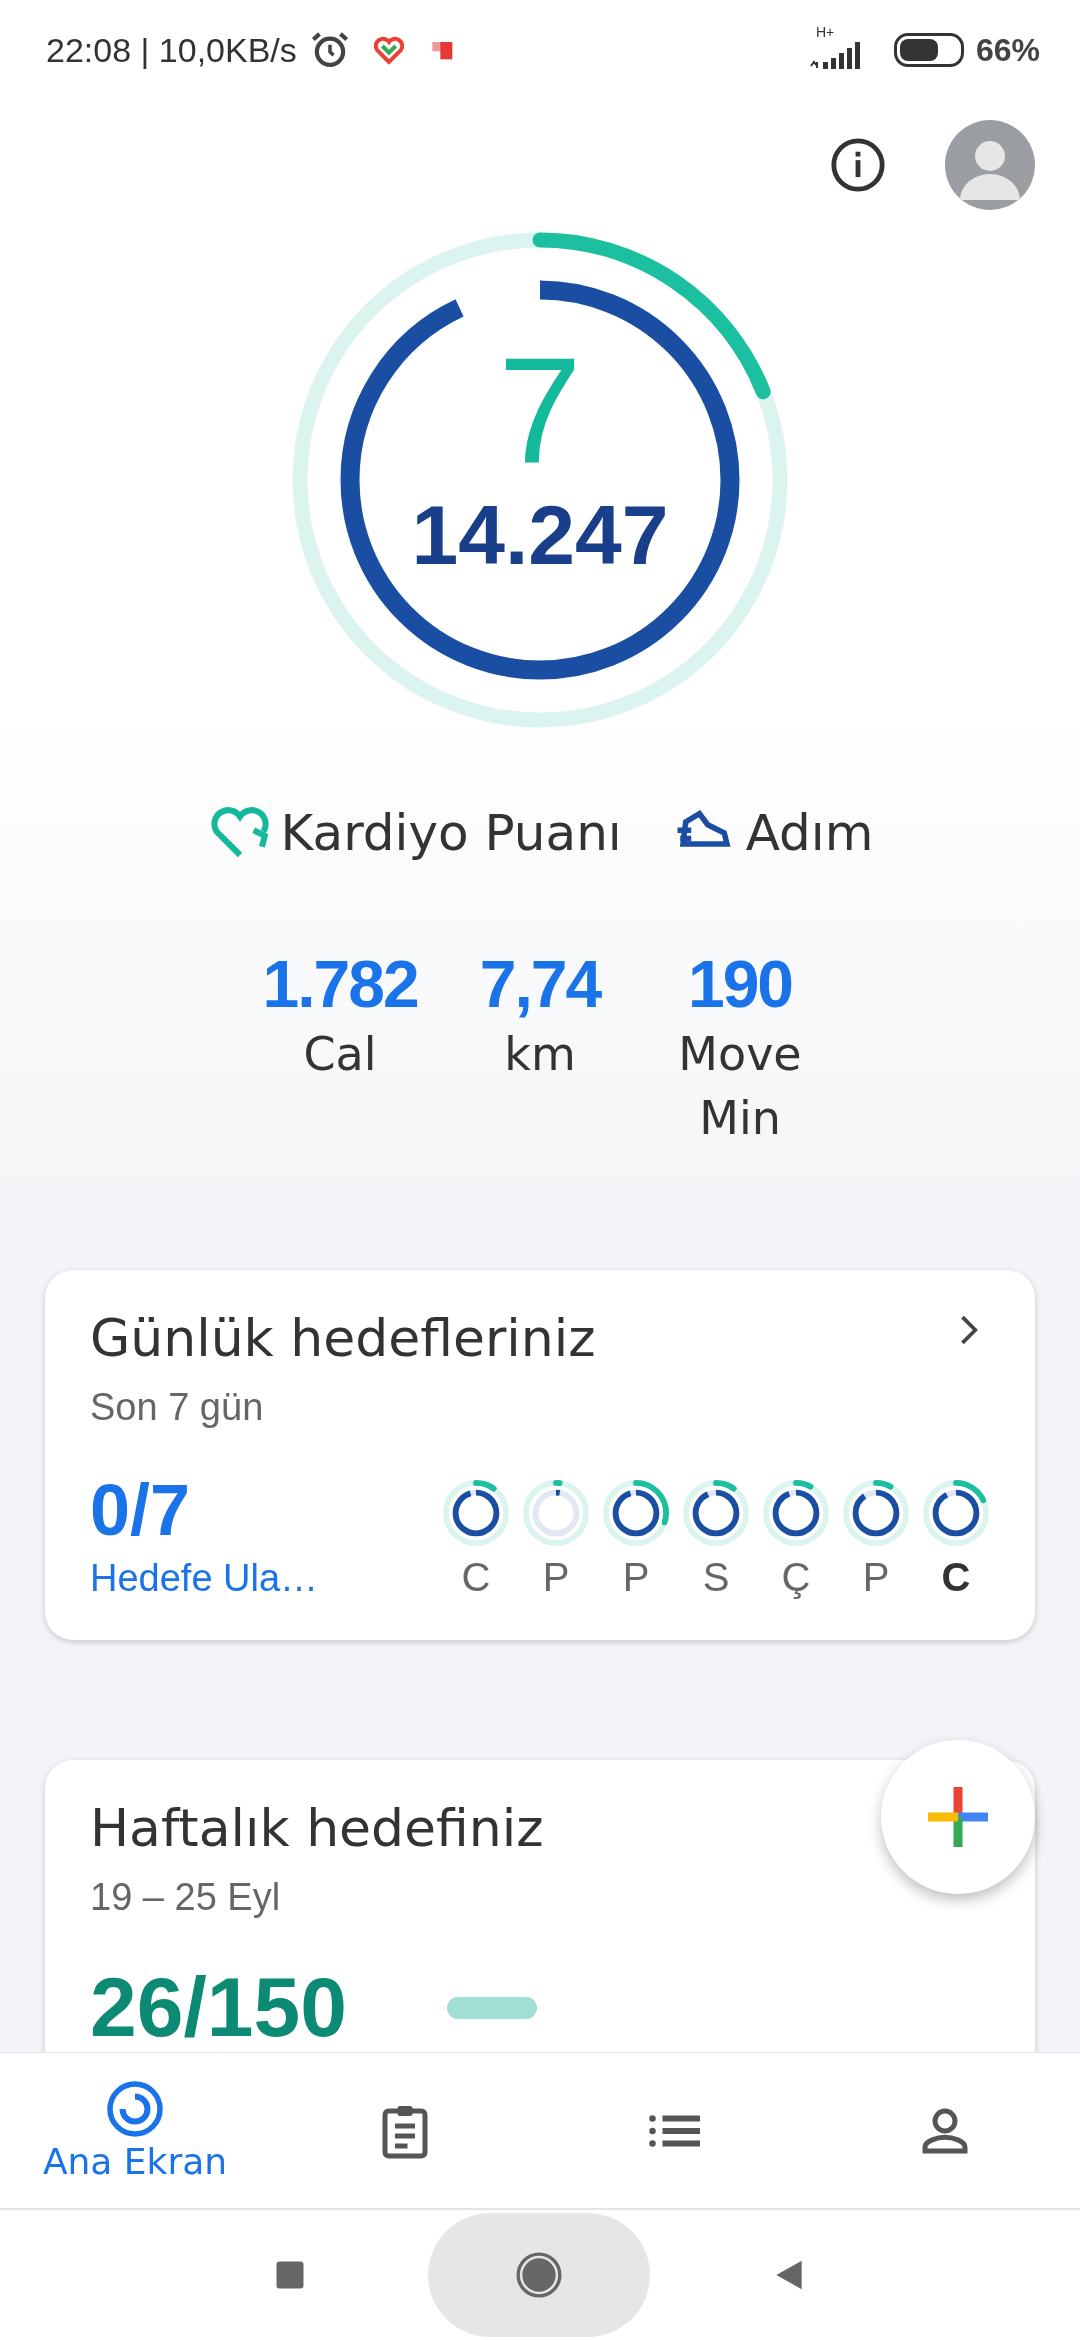 The width and height of the screenshot is (1080, 2340). I want to click on info-icon, so click(858, 165).